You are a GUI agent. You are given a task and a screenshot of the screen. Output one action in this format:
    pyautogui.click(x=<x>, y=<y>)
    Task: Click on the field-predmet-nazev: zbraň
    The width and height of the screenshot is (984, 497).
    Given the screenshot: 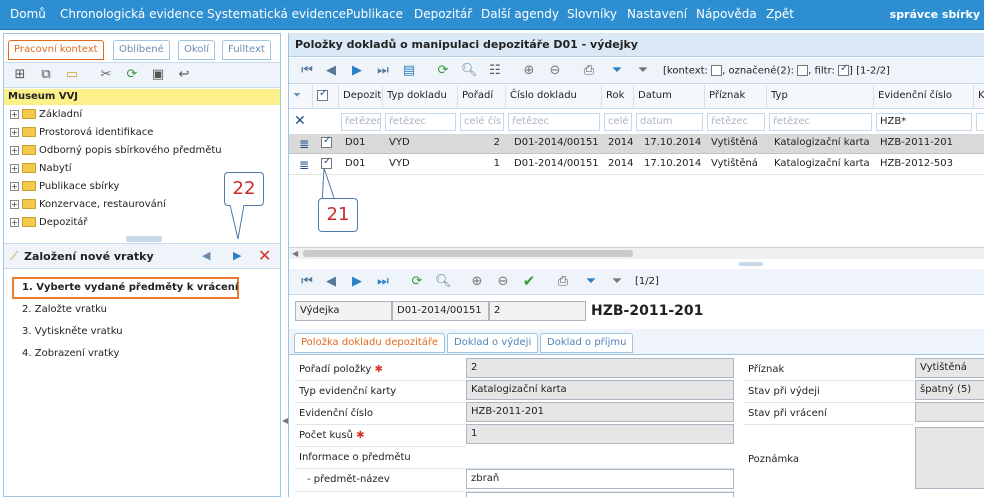 What is the action you would take?
    pyautogui.click(x=600, y=479)
    